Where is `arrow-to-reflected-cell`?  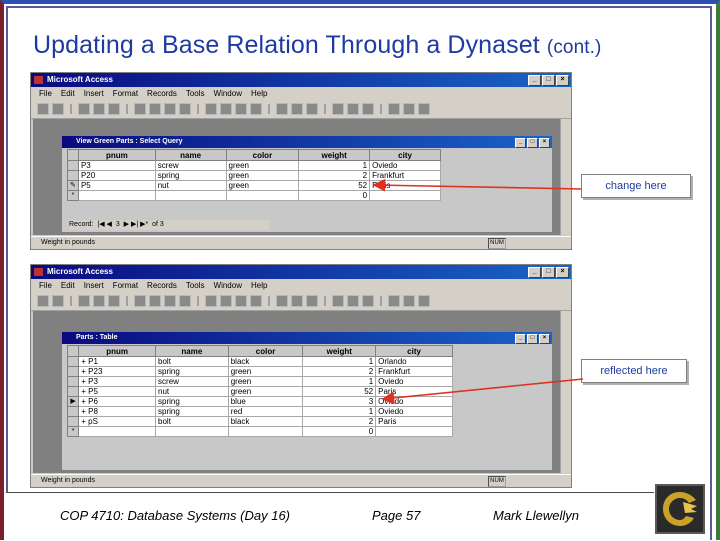 arrow-to-reflected-cell is located at coordinates (482, 391).